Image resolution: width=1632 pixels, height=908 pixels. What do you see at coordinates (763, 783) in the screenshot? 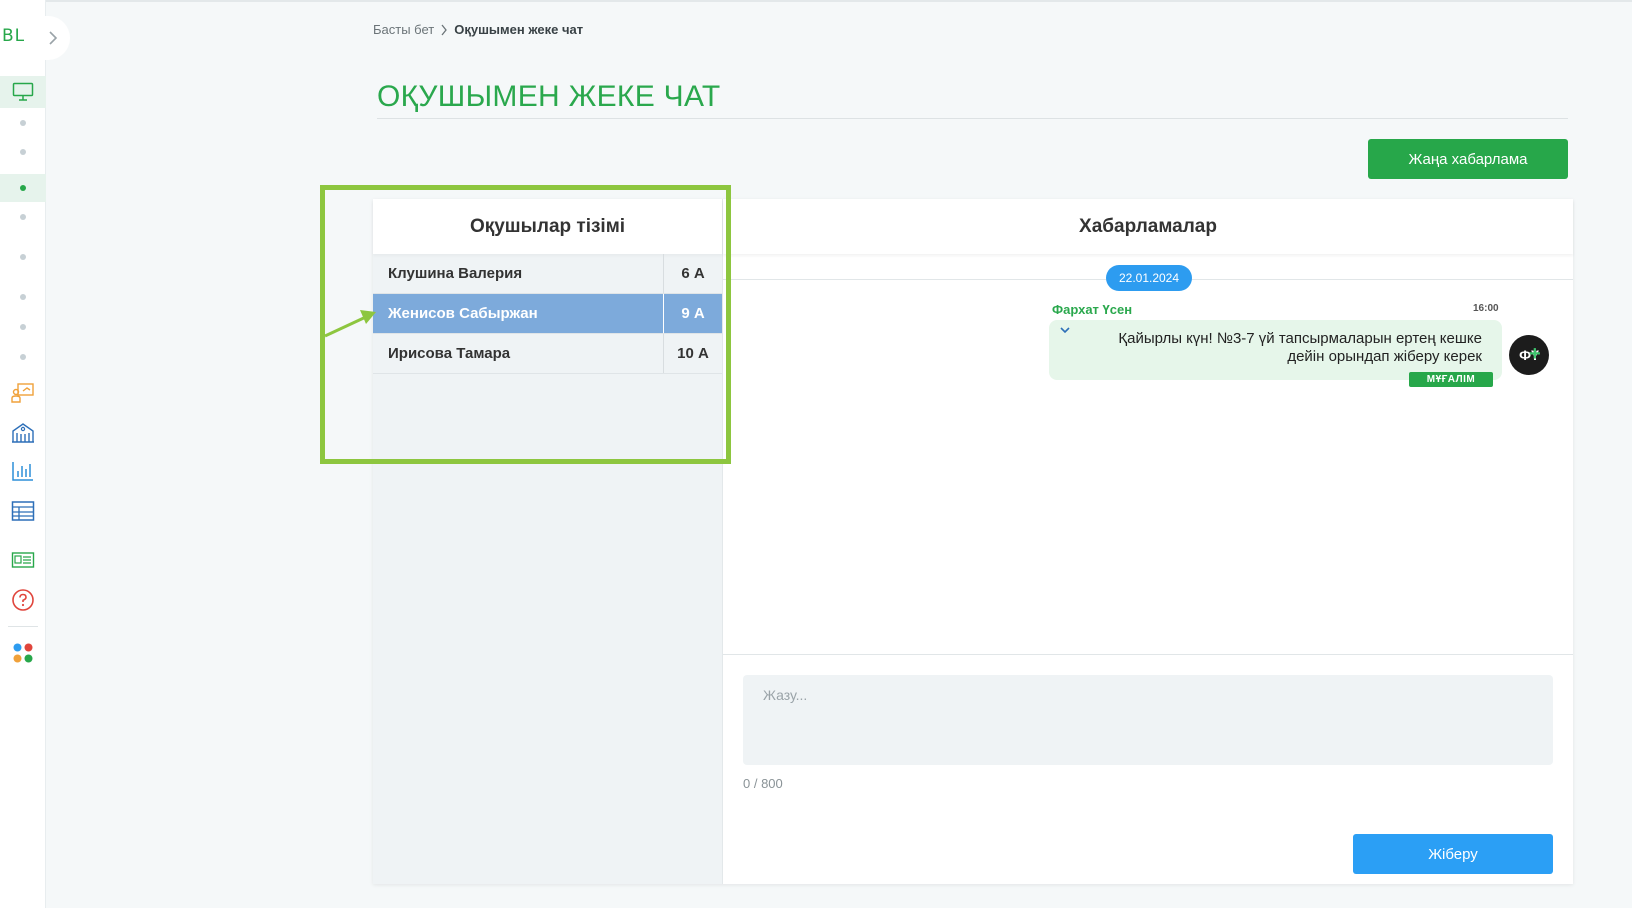
I see `character-counter: 0 / 800` at bounding box center [763, 783].